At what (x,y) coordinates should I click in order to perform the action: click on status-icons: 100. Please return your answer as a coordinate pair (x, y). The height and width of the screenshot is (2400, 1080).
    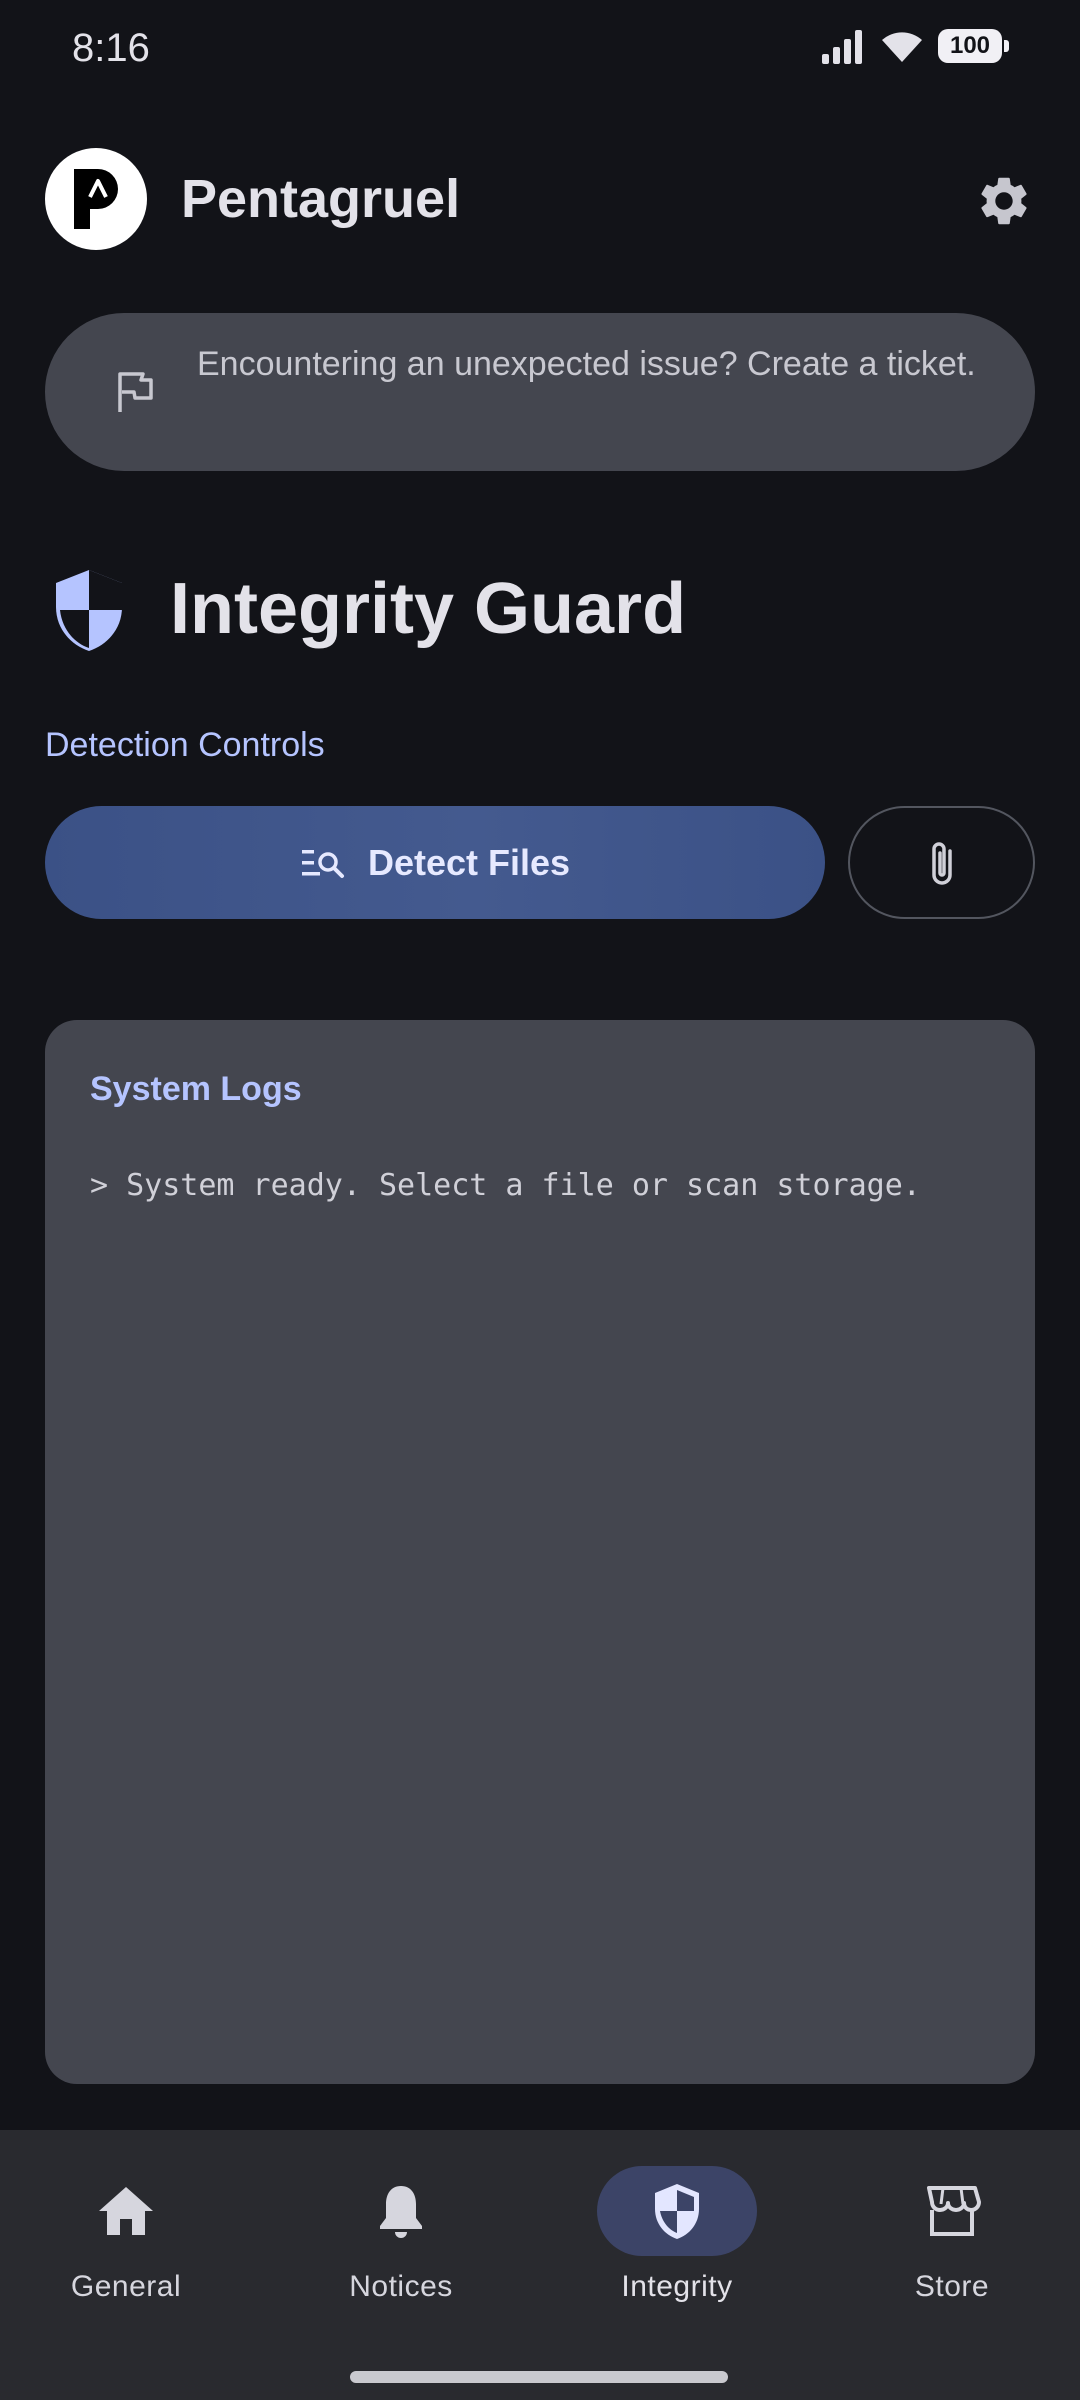
    Looking at the image, I should click on (914, 46).